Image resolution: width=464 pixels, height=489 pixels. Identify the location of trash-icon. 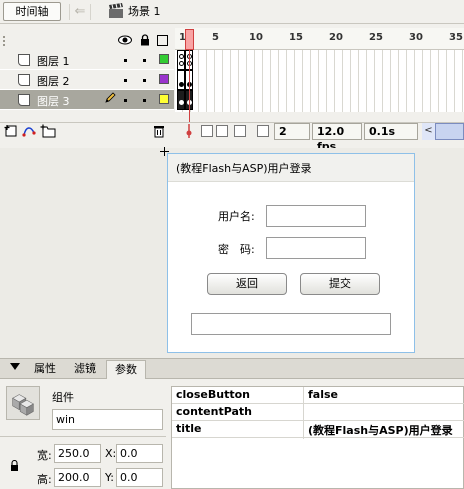
(159, 131).